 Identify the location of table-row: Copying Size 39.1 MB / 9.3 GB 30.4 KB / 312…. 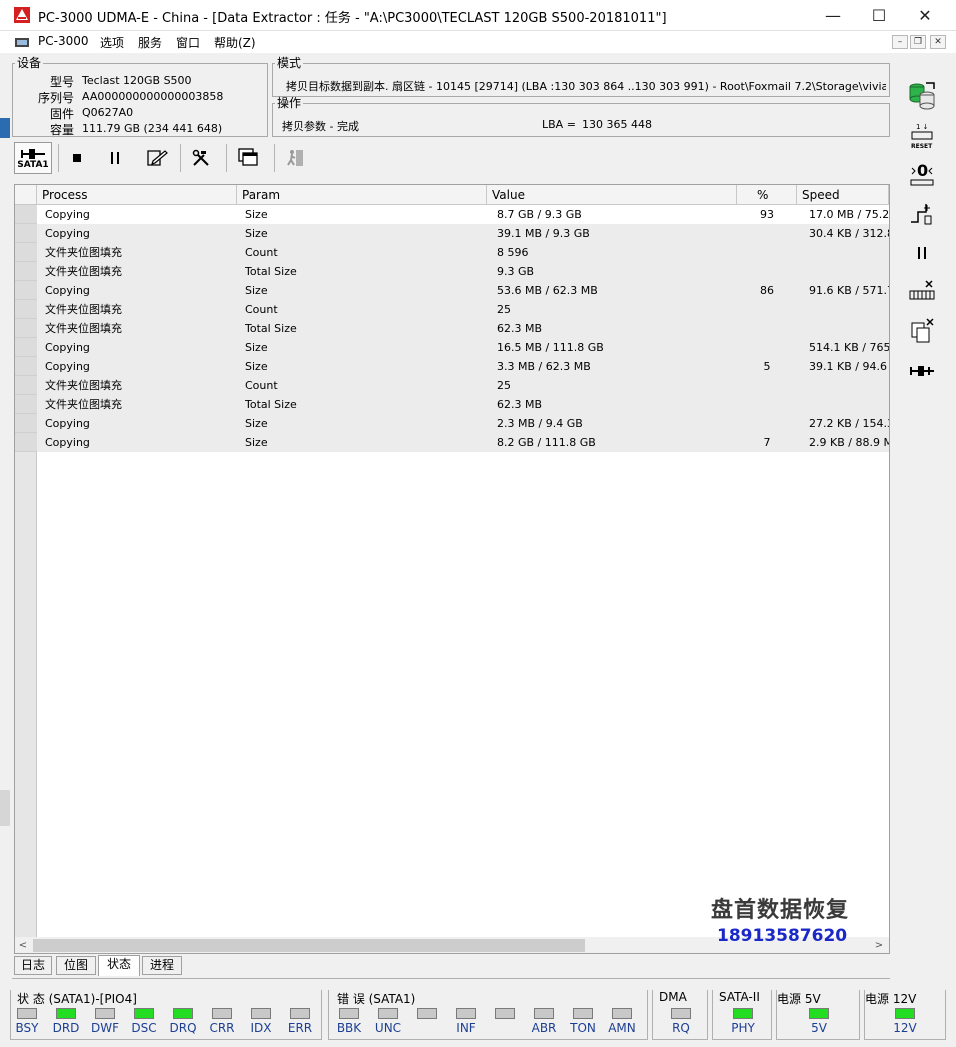
(452, 233).